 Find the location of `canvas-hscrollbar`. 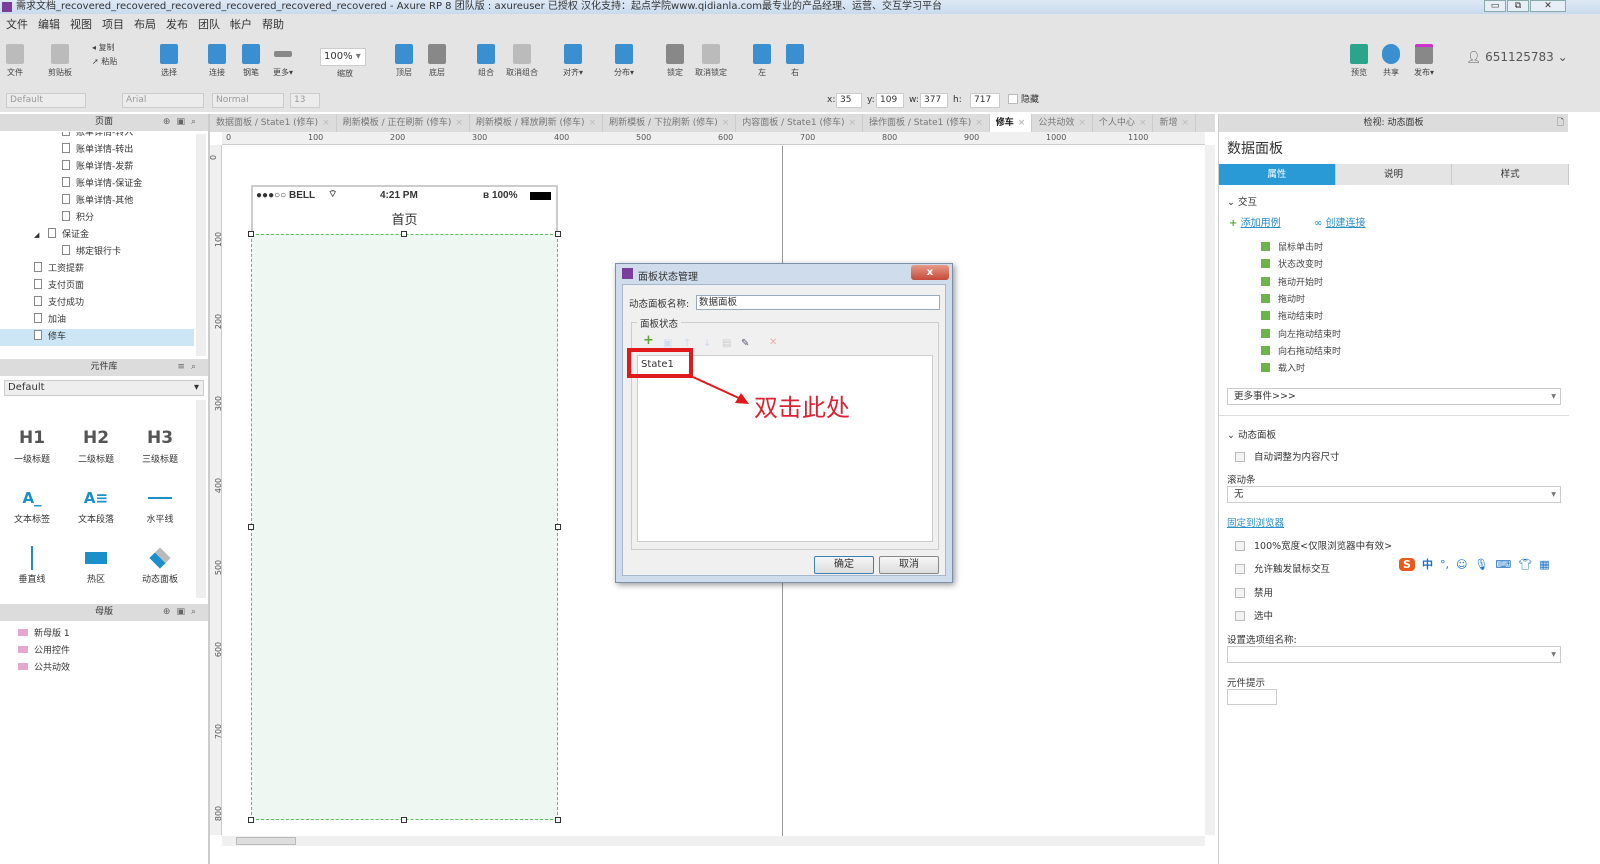

canvas-hscrollbar is located at coordinates (713, 841).